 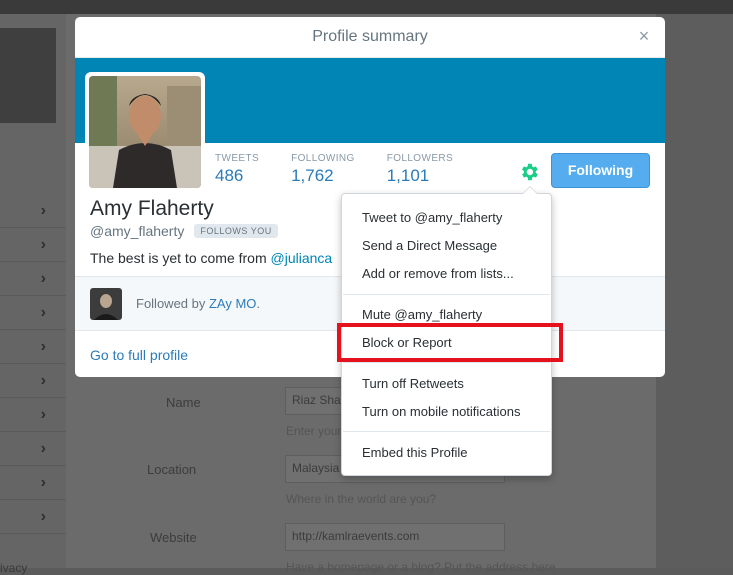 What do you see at coordinates (422, 314) in the screenshot?
I see `menu-item-mute: Mute @amy_flaherty` at bounding box center [422, 314].